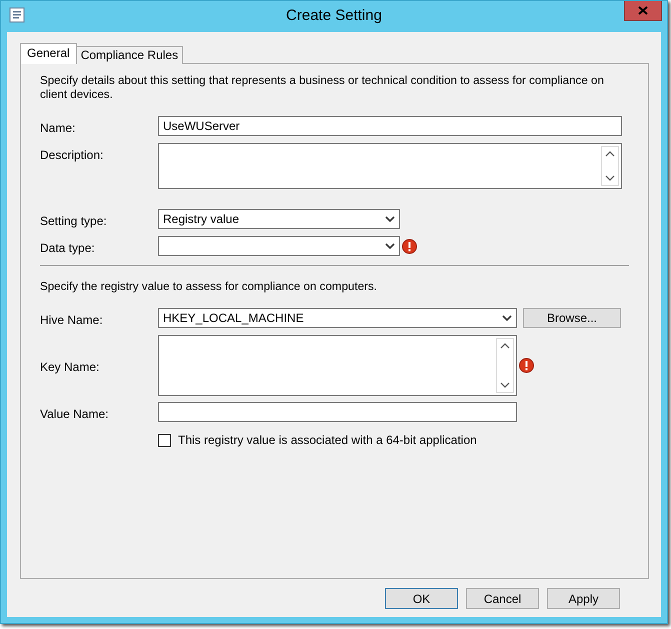 This screenshot has width=671, height=629. Describe the element at coordinates (48, 53) in the screenshot. I see `tab: General` at that location.